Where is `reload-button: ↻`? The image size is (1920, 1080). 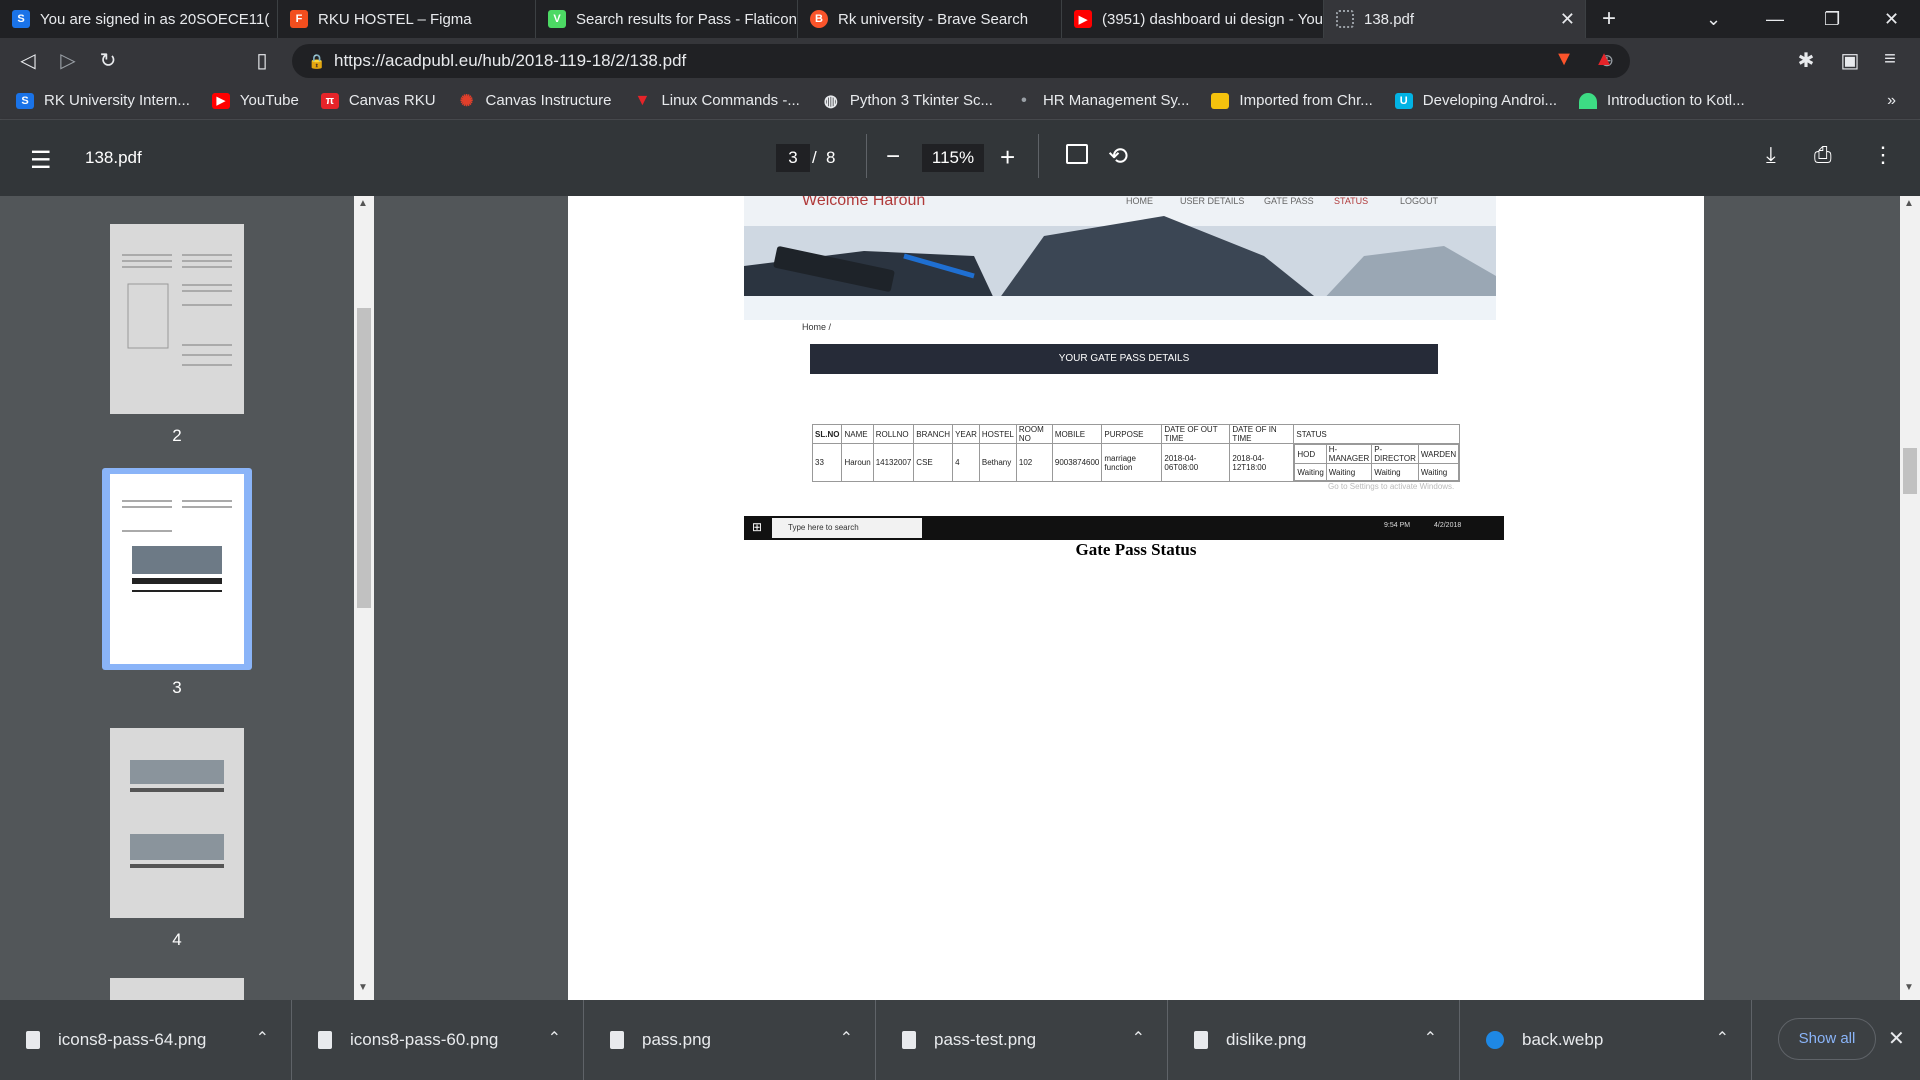
reload-button: ↻ is located at coordinates (108, 60).